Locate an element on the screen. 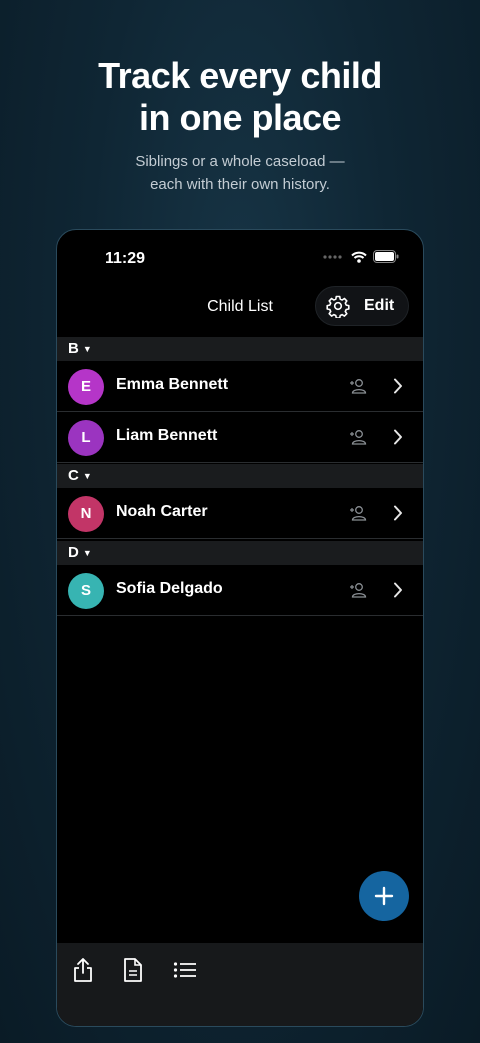  child-row-liam-bennett: L Liam Bennett is located at coordinates (240, 437).